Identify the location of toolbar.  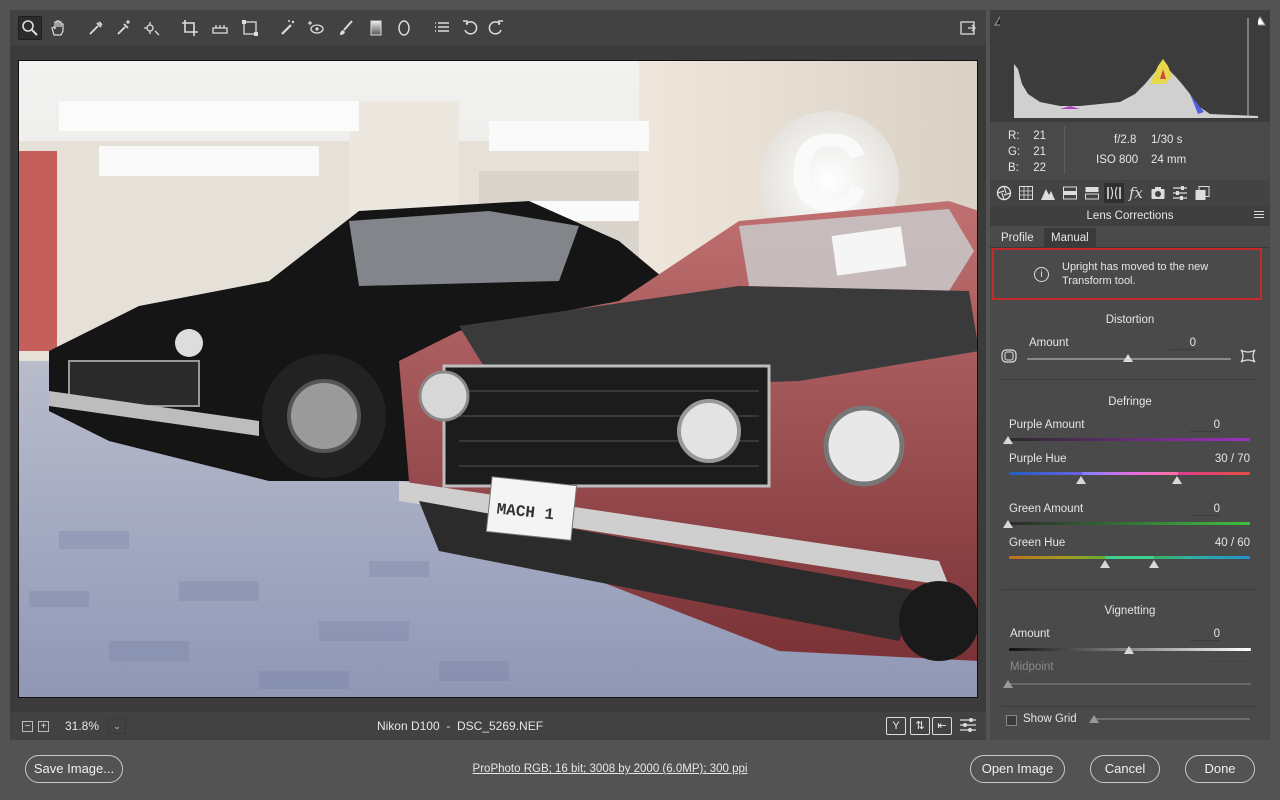
(498, 28).